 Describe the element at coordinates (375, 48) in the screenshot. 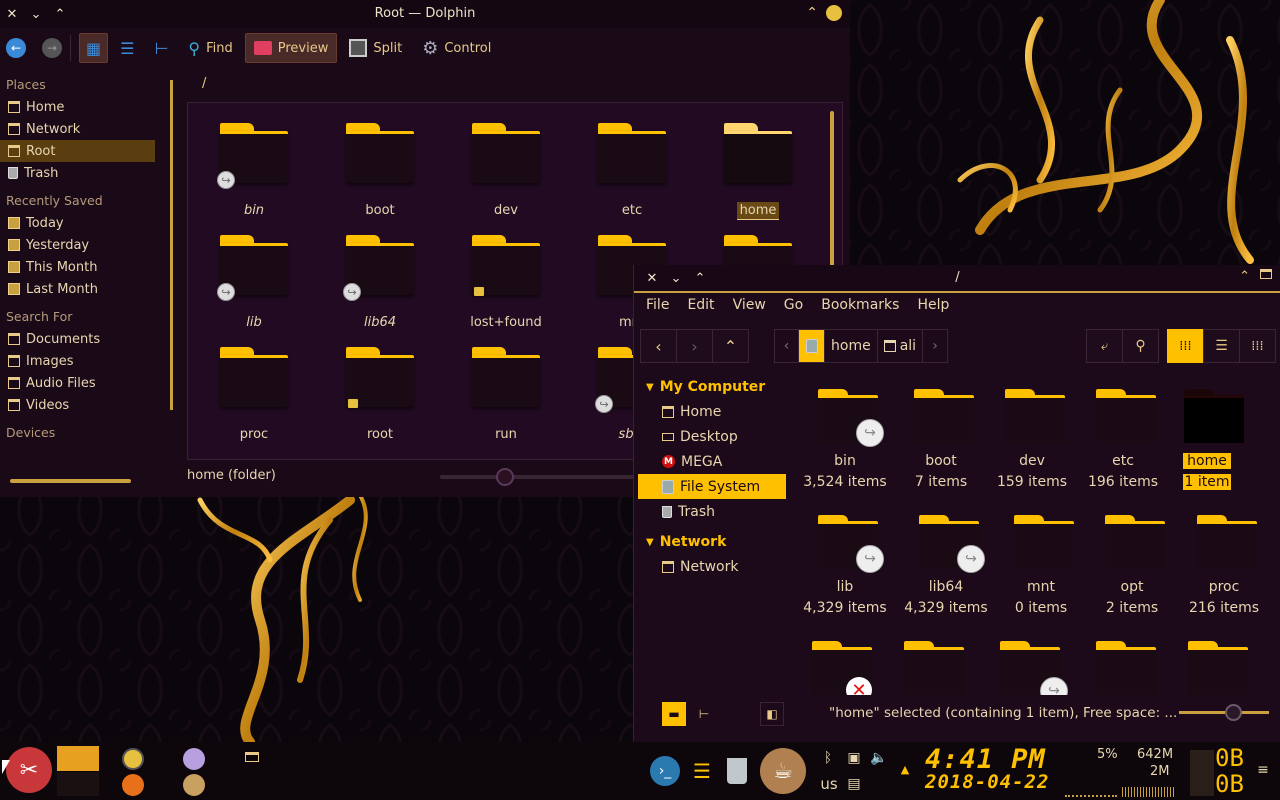

I see `split-button: Split` at that location.